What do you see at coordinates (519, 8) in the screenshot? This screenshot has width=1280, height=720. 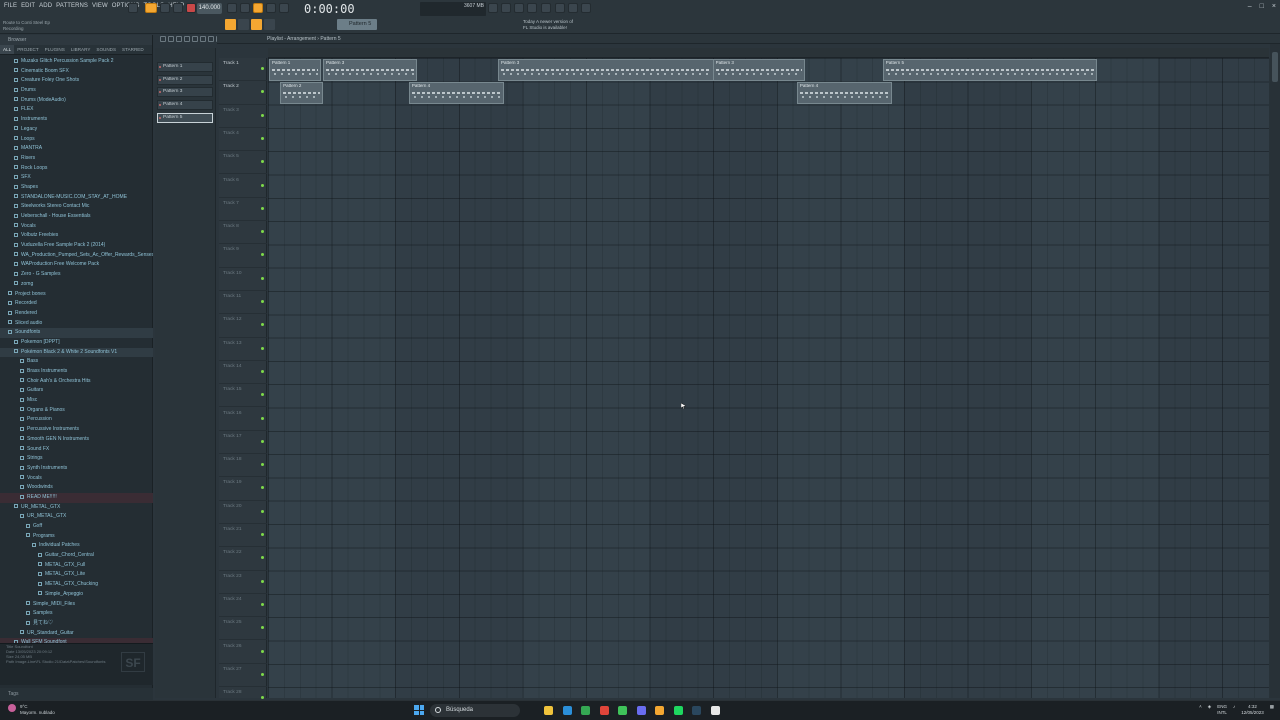 I see `mic-icon` at bounding box center [519, 8].